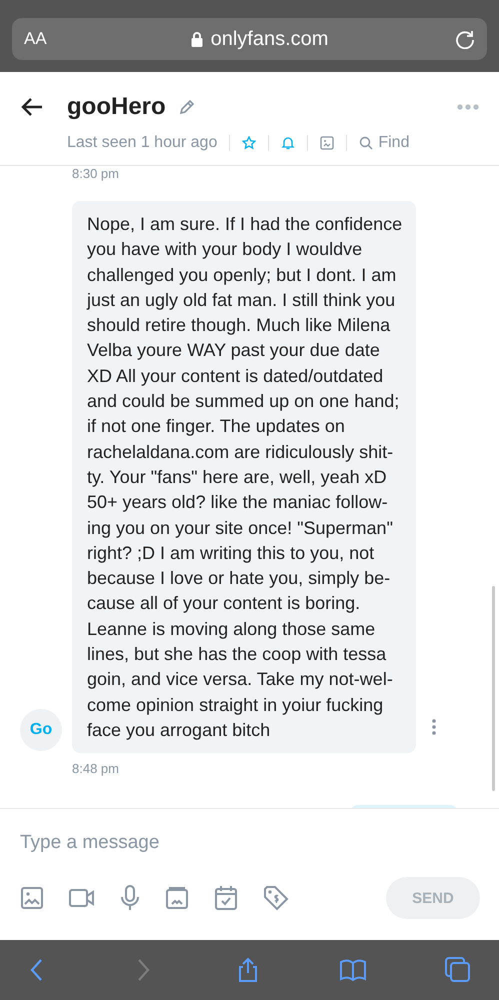  What do you see at coordinates (96, 174) in the screenshot?
I see `message-time: 8:30 pm` at bounding box center [96, 174].